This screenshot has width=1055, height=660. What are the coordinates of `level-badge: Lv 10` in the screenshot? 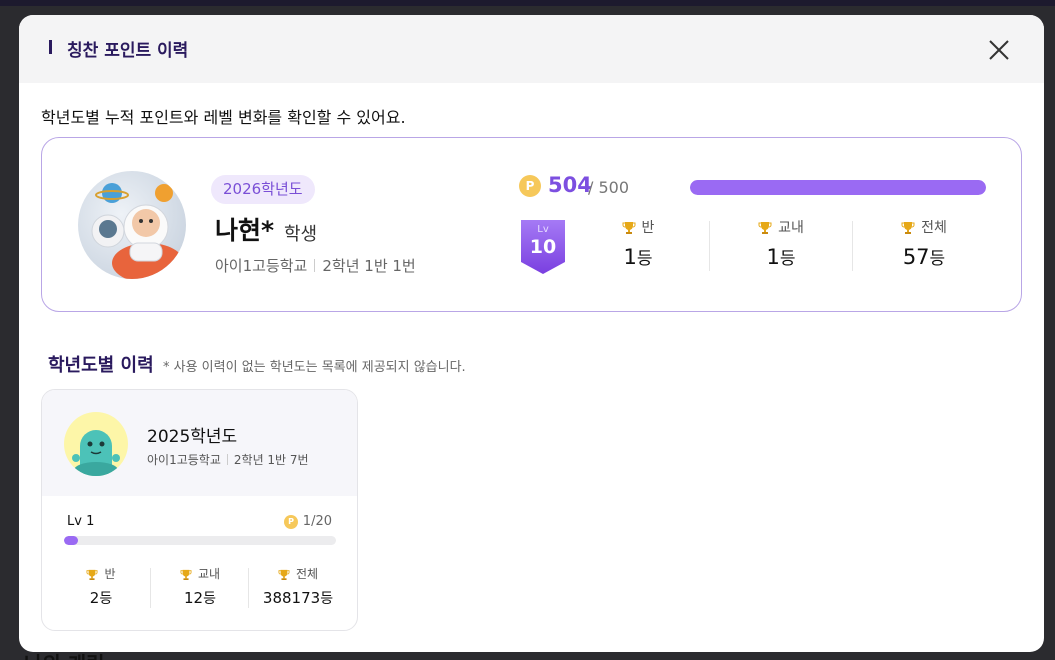 It's located at (543, 246).